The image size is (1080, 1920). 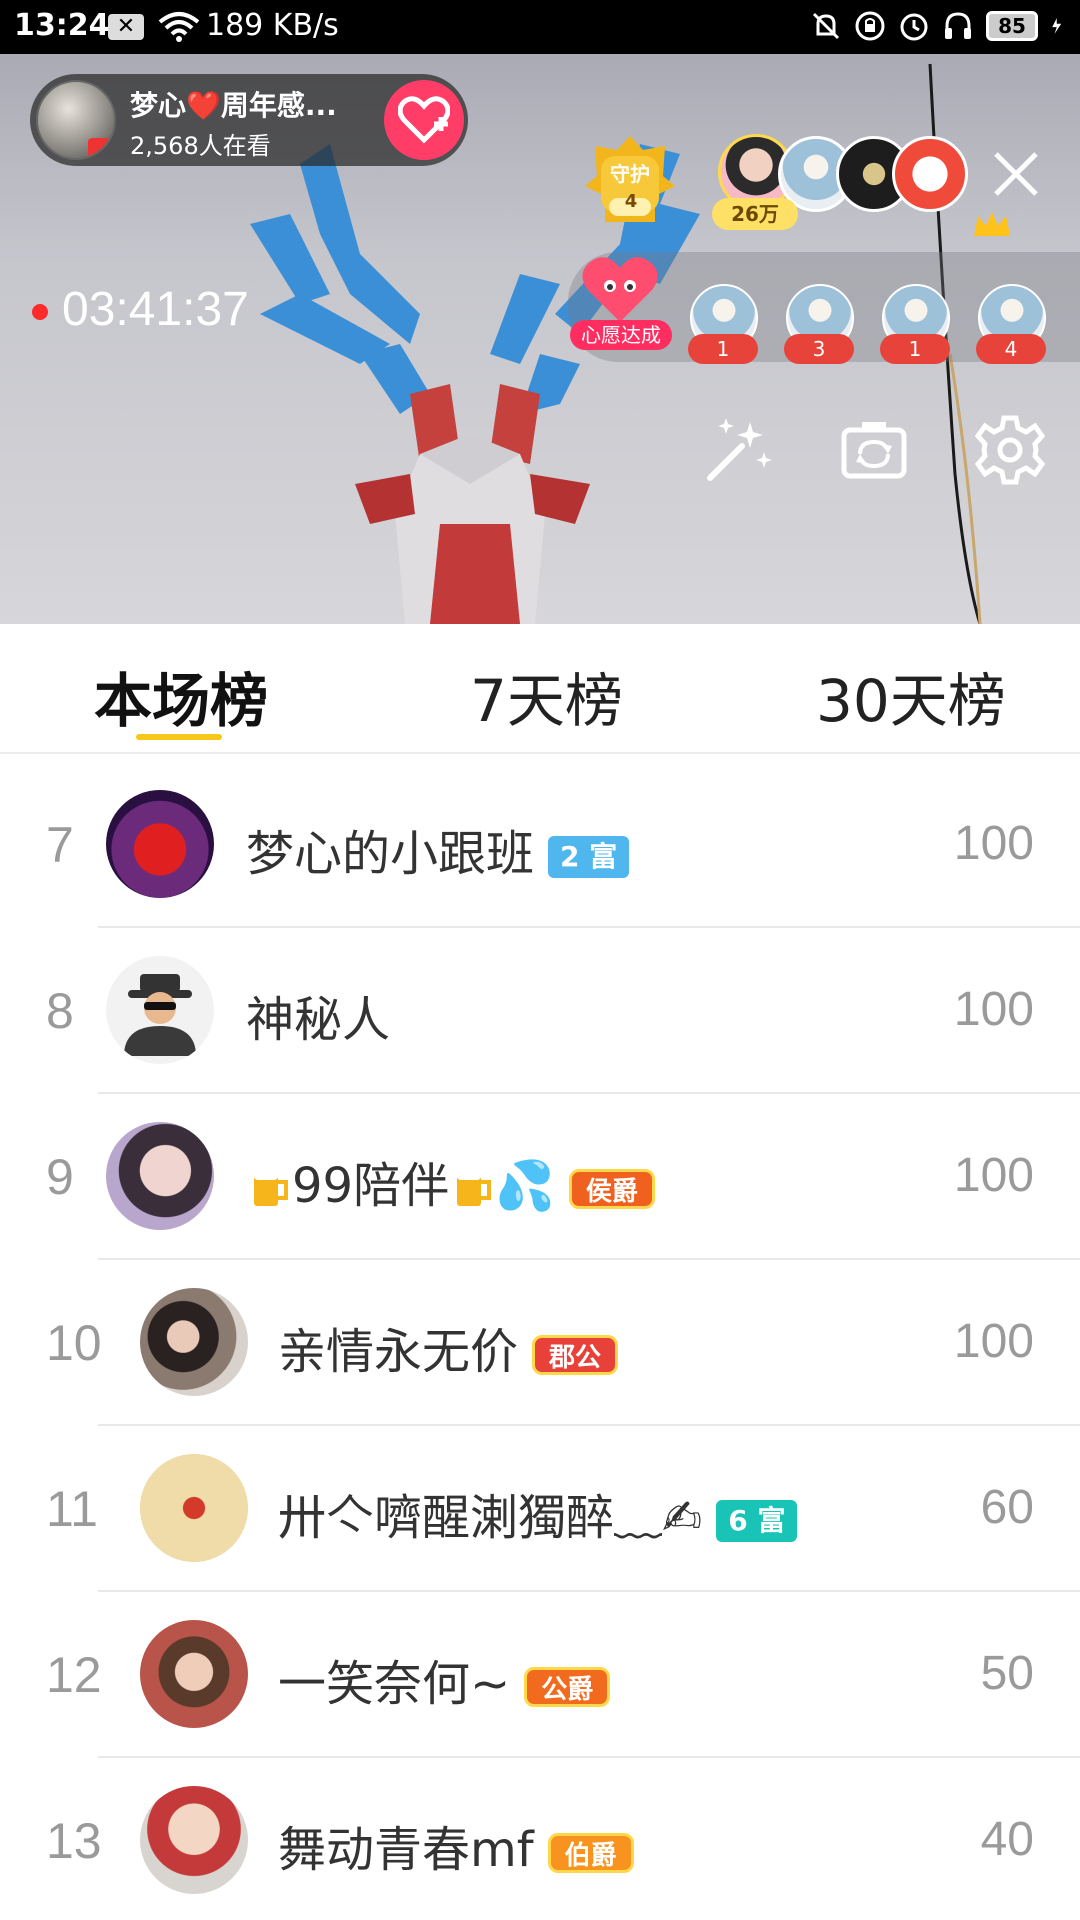 I want to click on tab-this-session: 本场榜, so click(x=181, y=696).